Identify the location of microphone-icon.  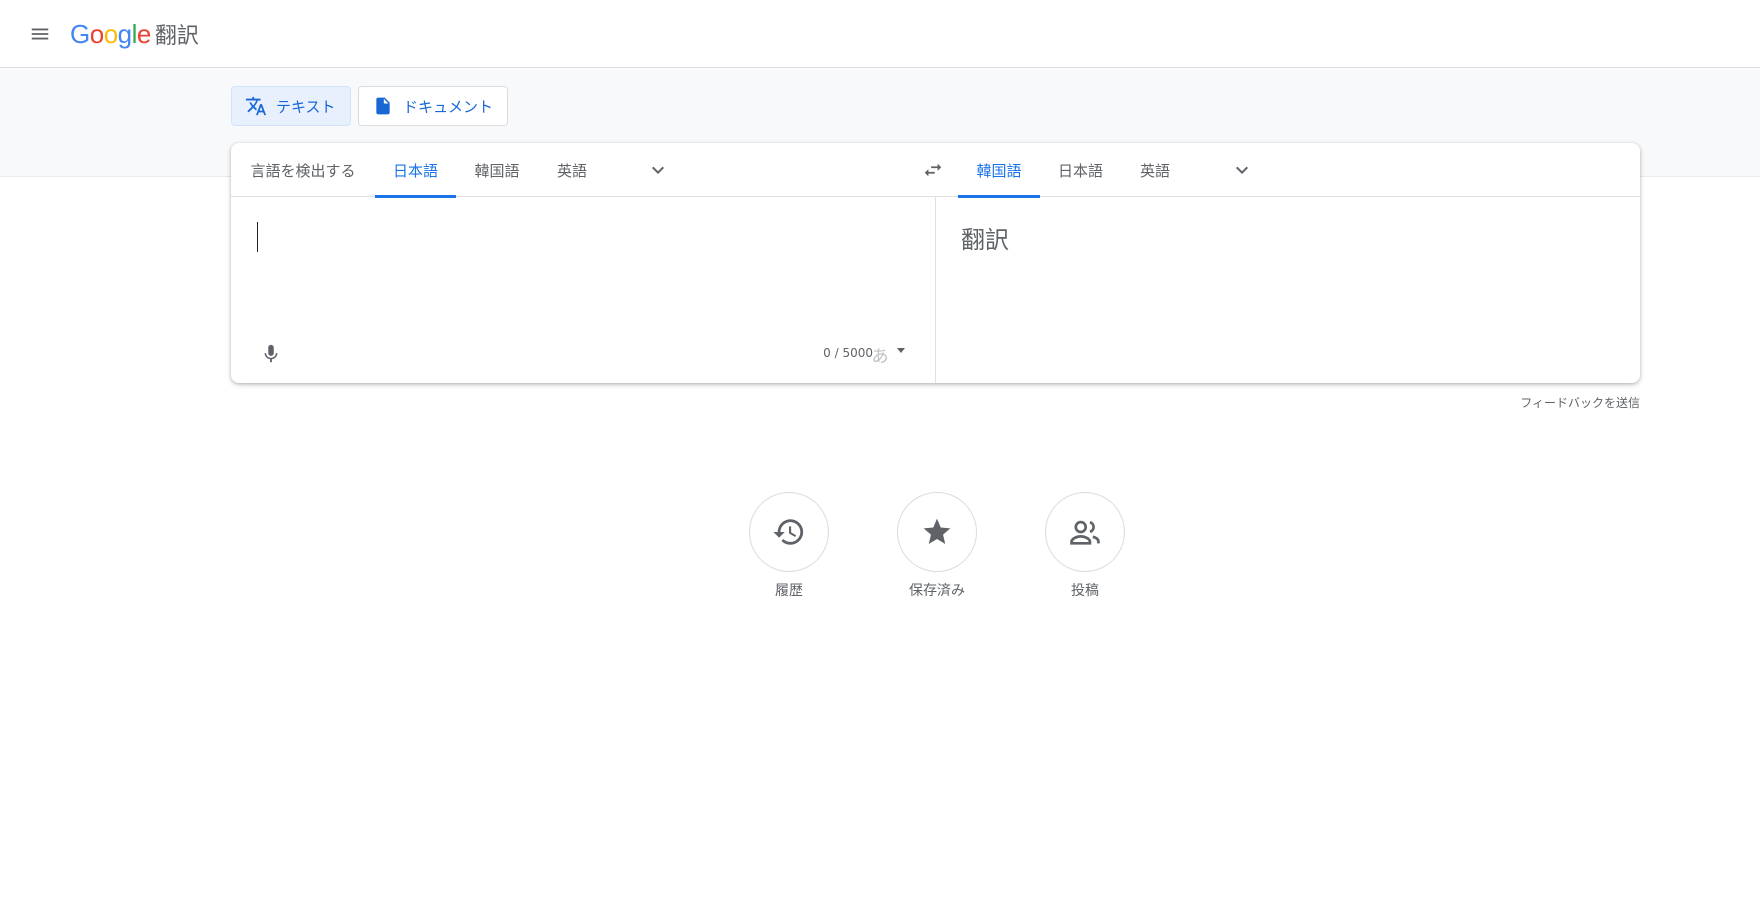
(271, 353).